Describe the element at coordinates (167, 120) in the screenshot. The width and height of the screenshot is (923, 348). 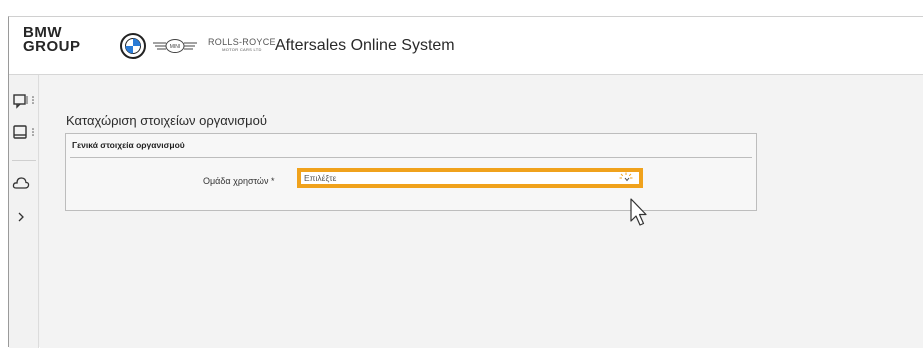
I see `page-title: Καταχώριση στοιχείων οργανισμού` at that location.